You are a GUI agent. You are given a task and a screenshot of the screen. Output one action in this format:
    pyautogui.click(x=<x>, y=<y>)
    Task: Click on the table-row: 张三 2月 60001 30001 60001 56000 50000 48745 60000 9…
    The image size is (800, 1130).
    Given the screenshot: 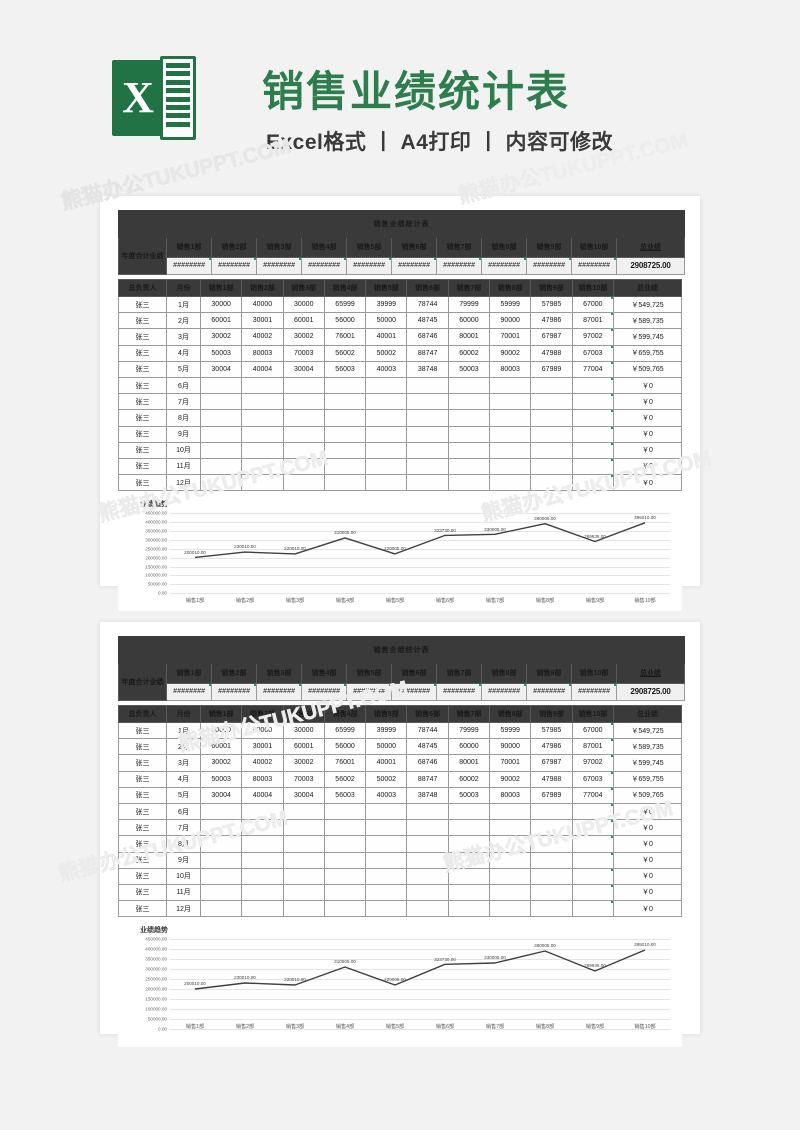 What is the action you would take?
    pyautogui.click(x=400, y=747)
    